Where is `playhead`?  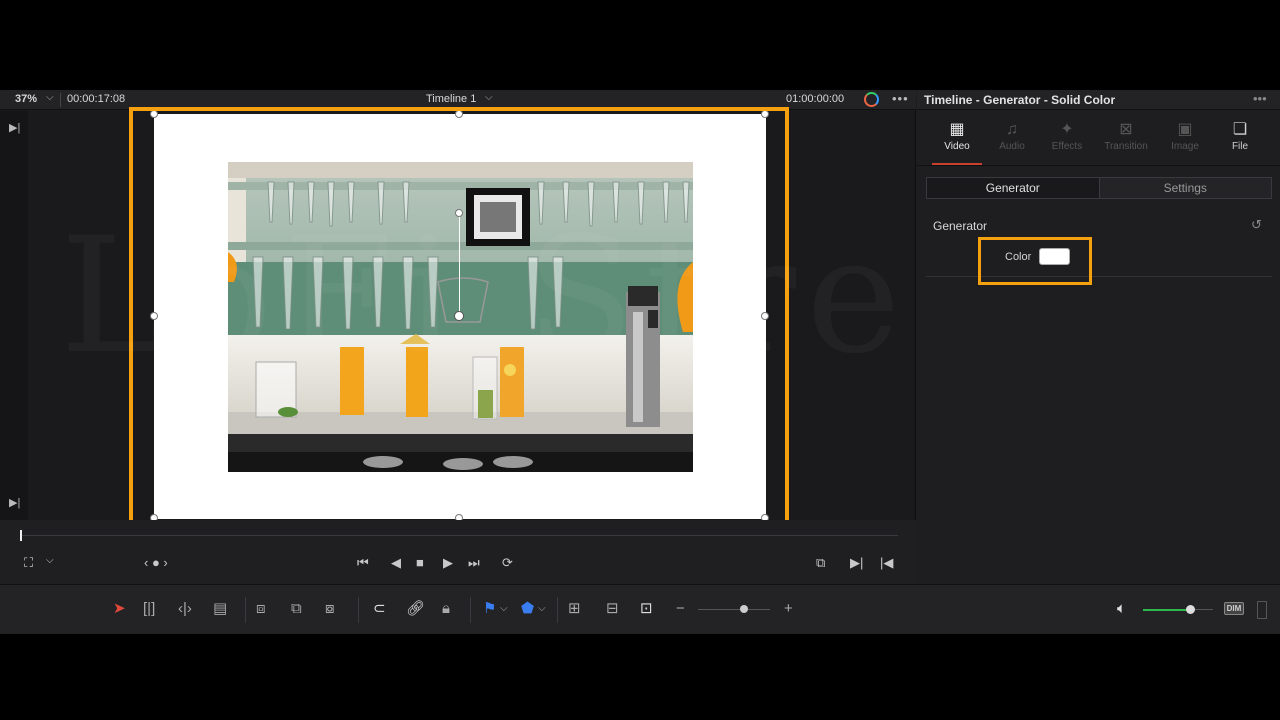 playhead is located at coordinates (21, 535).